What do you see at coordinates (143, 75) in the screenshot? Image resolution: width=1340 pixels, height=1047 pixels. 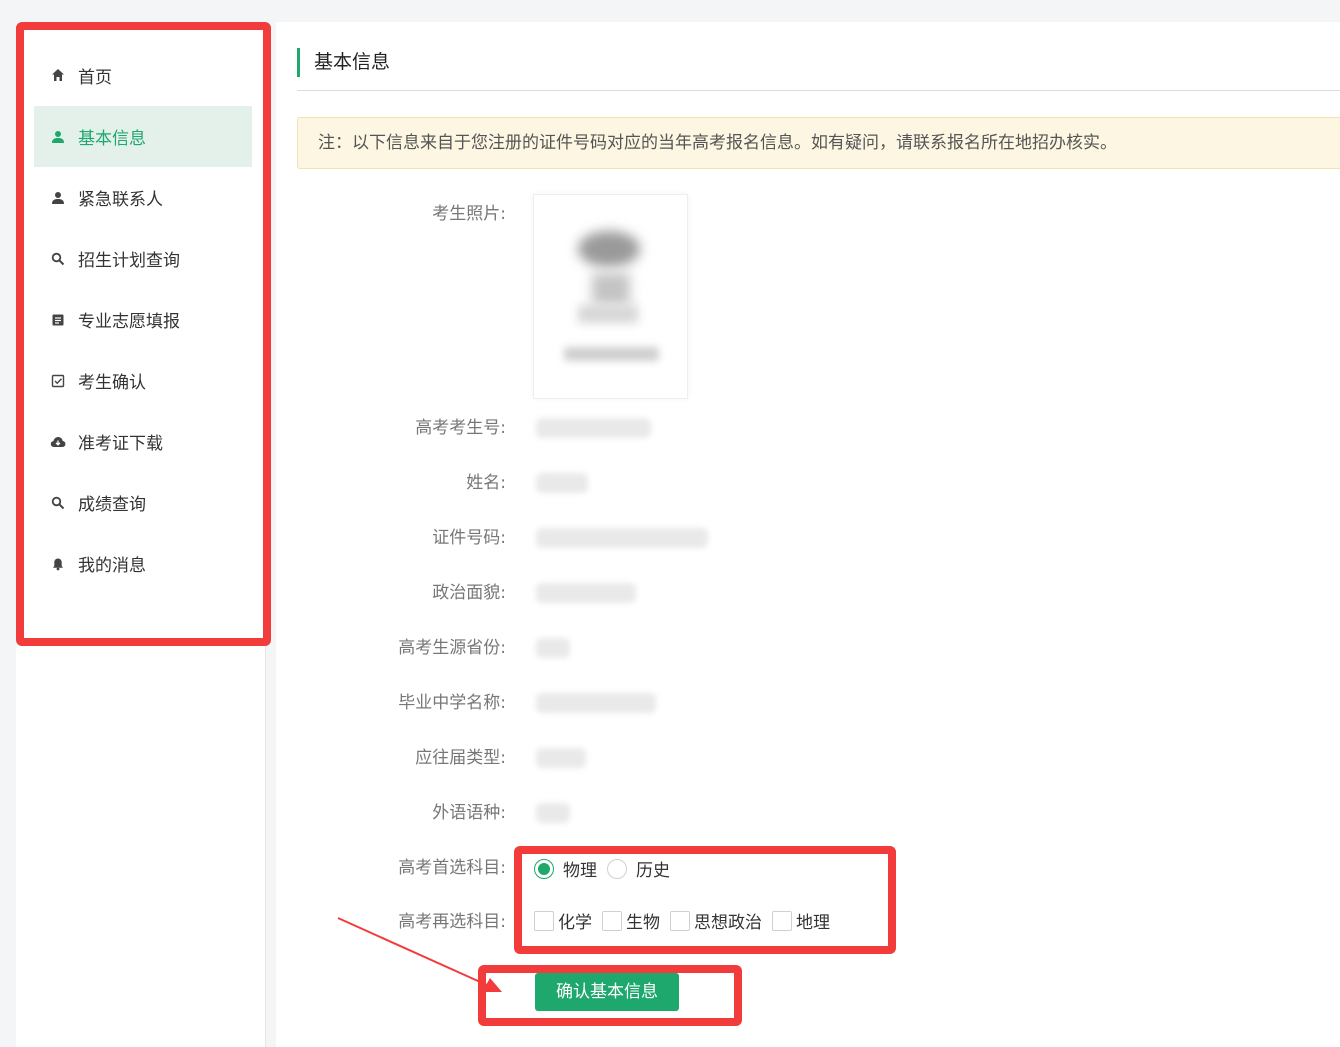 I see `sidebar-item-home: 首页` at bounding box center [143, 75].